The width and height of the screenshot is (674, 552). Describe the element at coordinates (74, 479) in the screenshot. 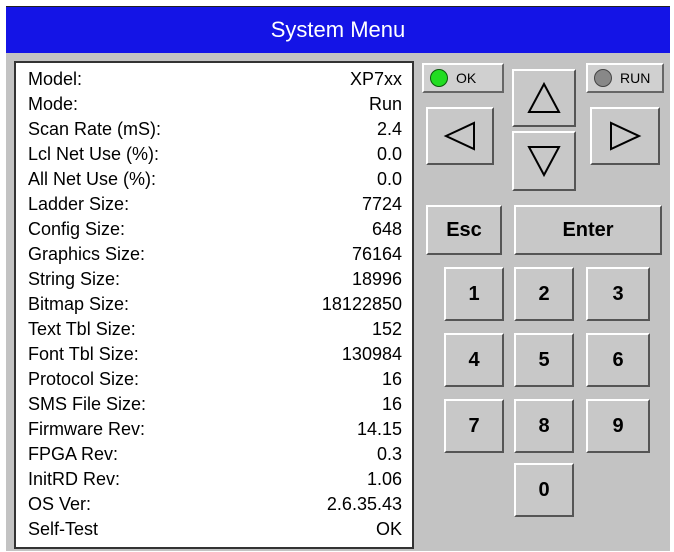

I see `info-label: InitRD Rev:` at that location.